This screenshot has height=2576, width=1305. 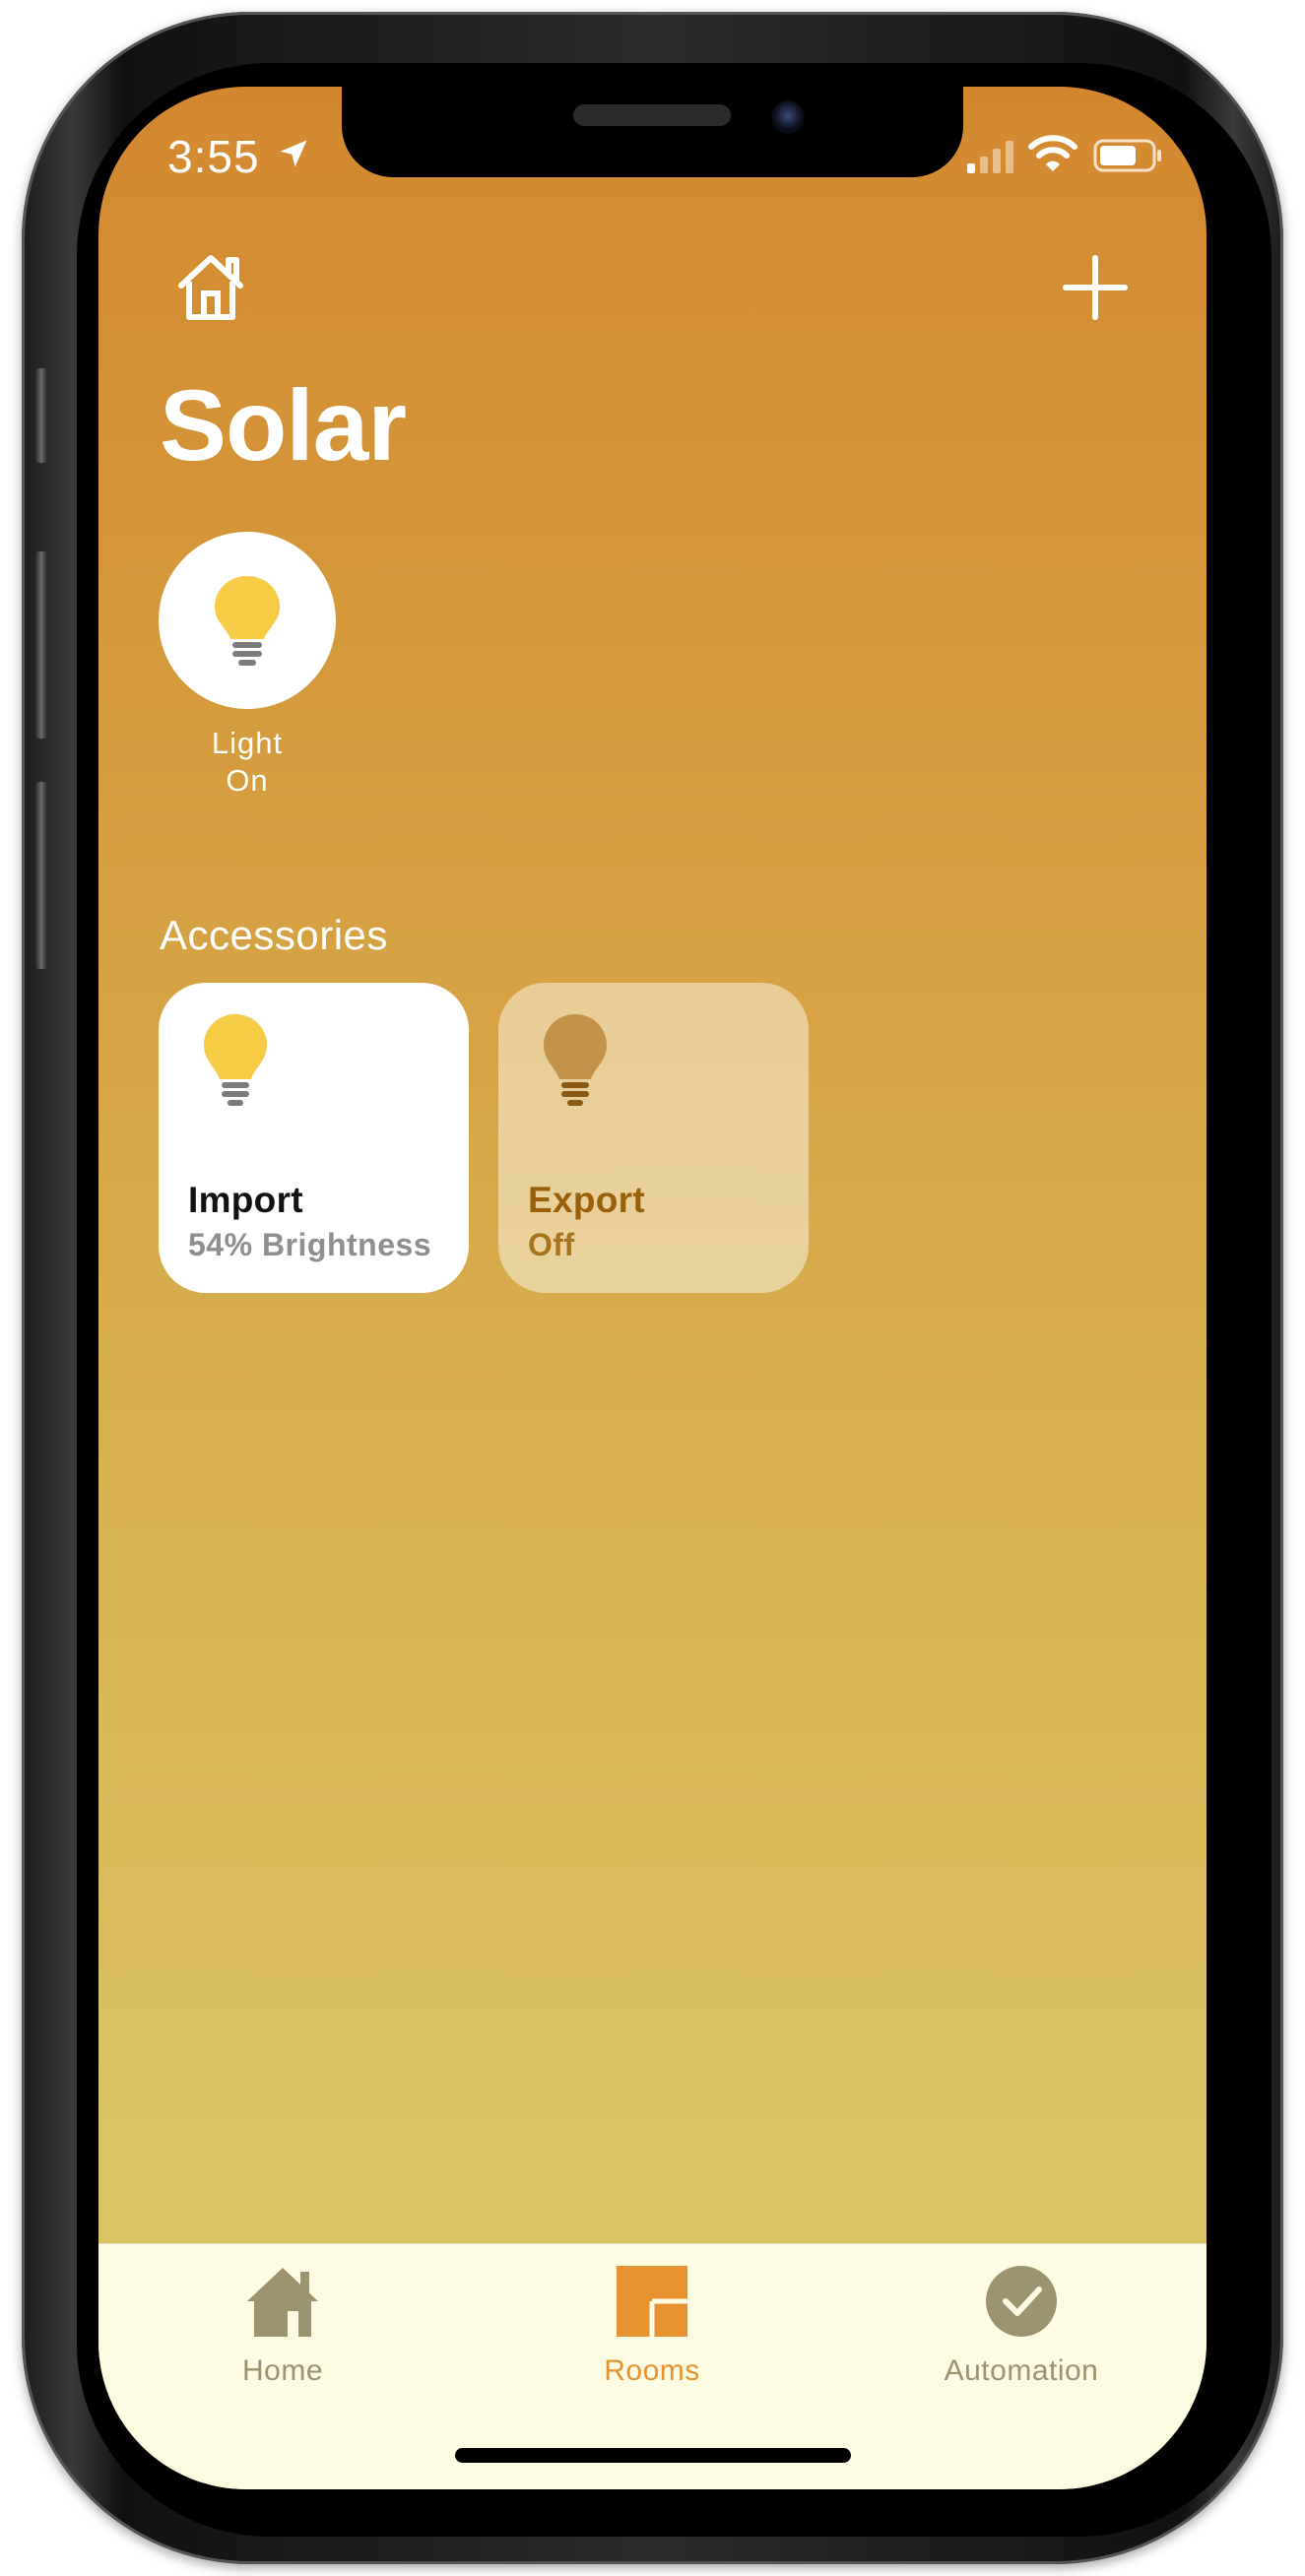 What do you see at coordinates (213, 156) in the screenshot?
I see `status-time: 3:55` at bounding box center [213, 156].